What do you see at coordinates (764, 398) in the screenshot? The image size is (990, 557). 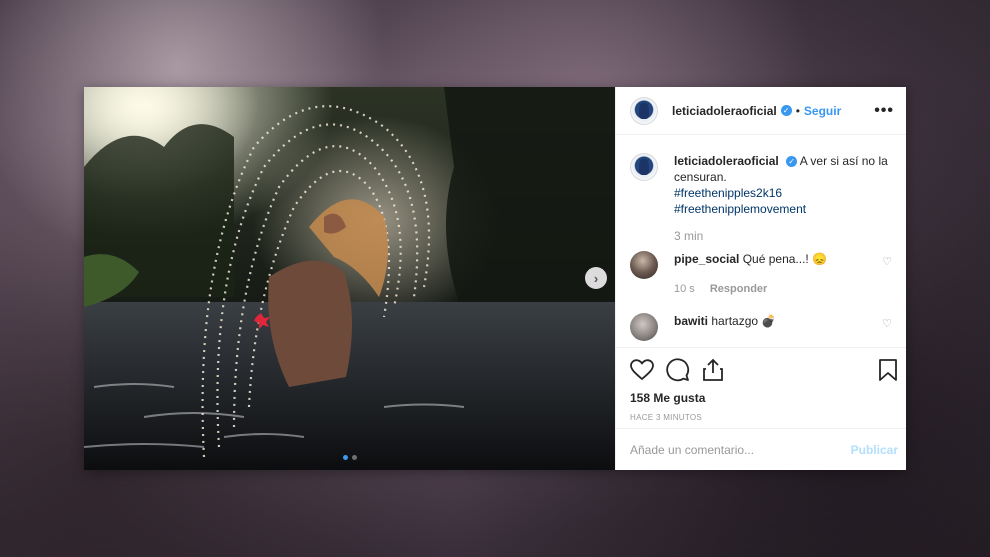 I see `likes-count: 158 Me gusta` at bounding box center [764, 398].